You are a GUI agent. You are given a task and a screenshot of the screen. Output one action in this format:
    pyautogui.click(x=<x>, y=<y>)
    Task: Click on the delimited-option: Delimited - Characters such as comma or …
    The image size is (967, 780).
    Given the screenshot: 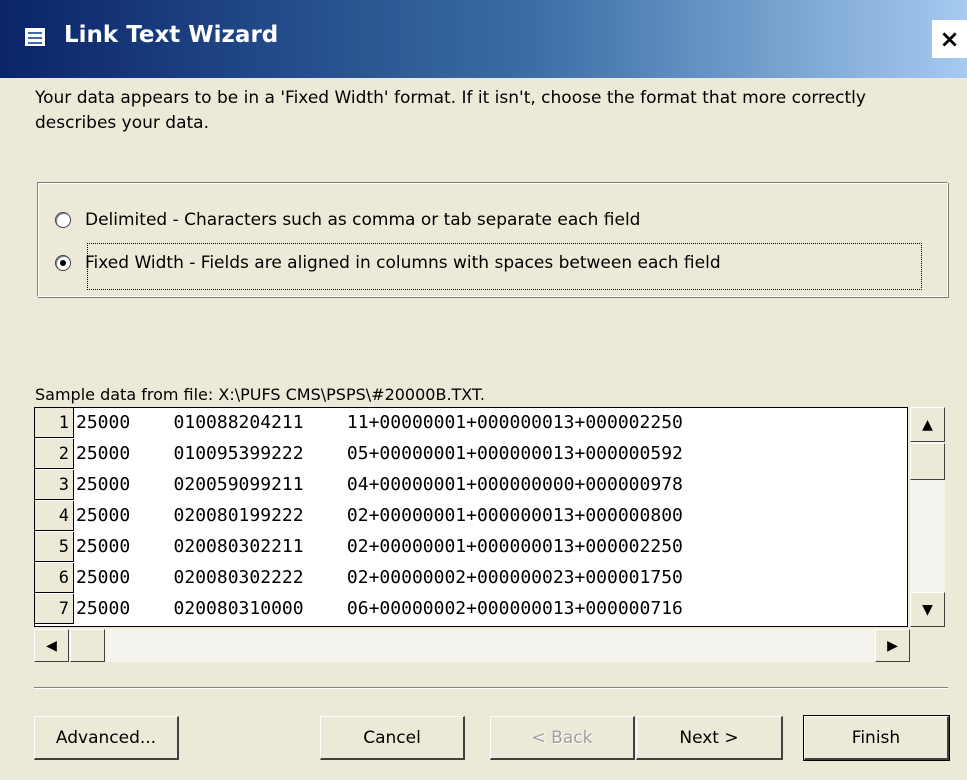 What is the action you would take?
    pyautogui.click(x=347, y=220)
    